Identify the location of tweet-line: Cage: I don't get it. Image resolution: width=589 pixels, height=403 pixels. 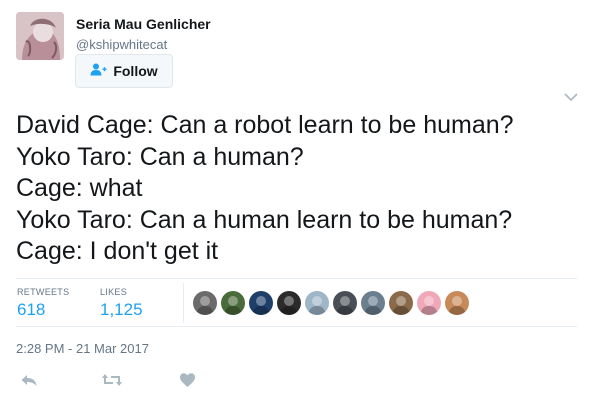
(117, 251).